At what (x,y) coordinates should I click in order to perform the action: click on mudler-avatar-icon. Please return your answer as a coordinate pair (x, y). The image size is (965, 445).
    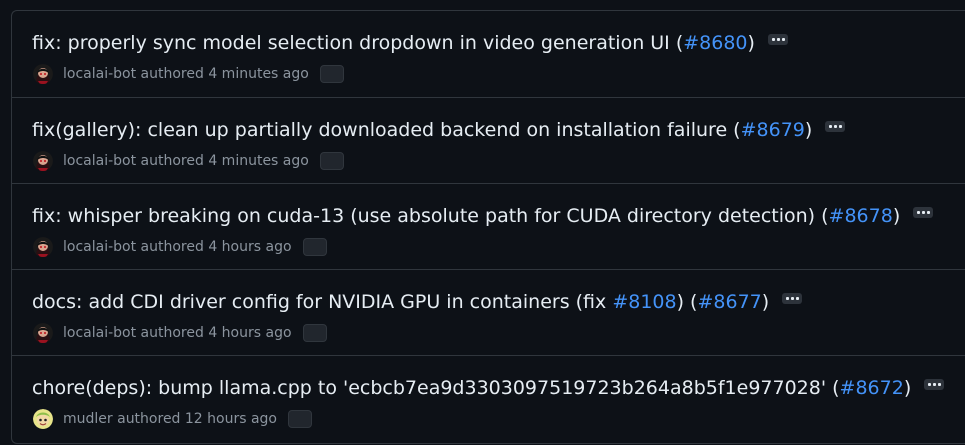
    Looking at the image, I should click on (43, 419).